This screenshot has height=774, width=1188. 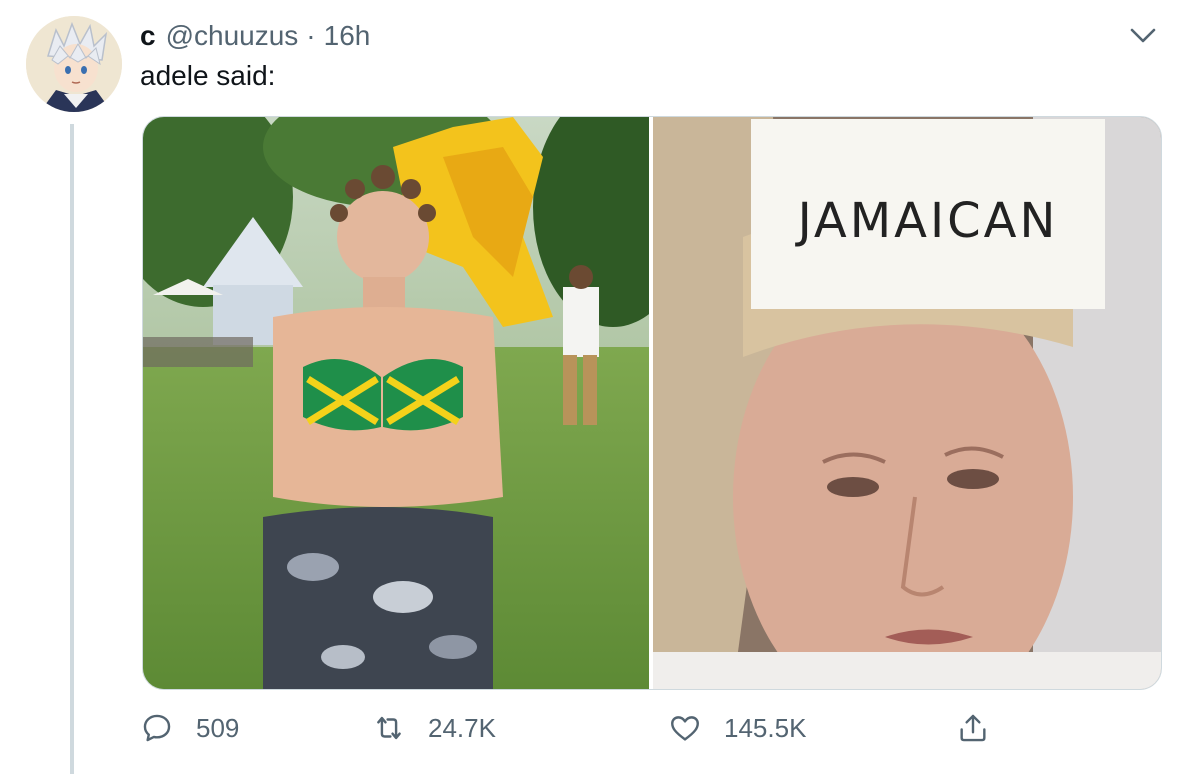 I want to click on retweet-count: 24.7K, so click(x=462, y=727).